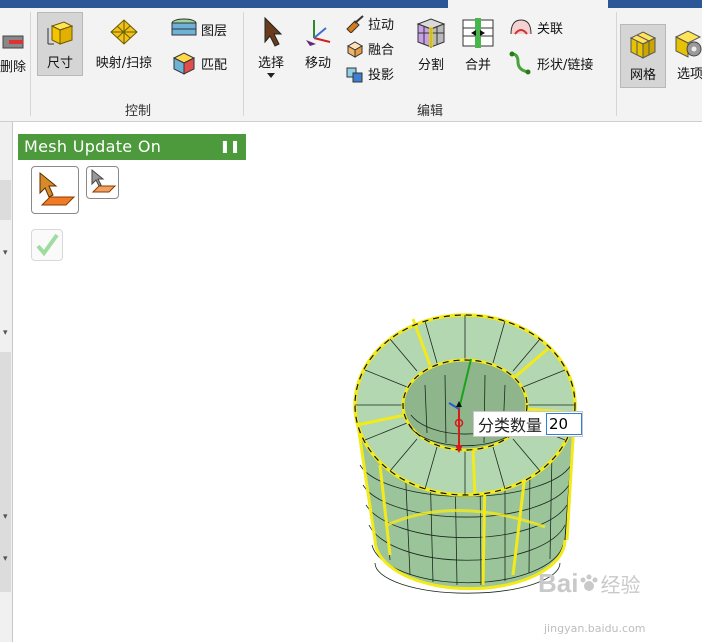 Image resolution: width=702 pixels, height=642 pixels. Describe the element at coordinates (273, 31) in the screenshot. I see `select-arrow-icon` at that location.